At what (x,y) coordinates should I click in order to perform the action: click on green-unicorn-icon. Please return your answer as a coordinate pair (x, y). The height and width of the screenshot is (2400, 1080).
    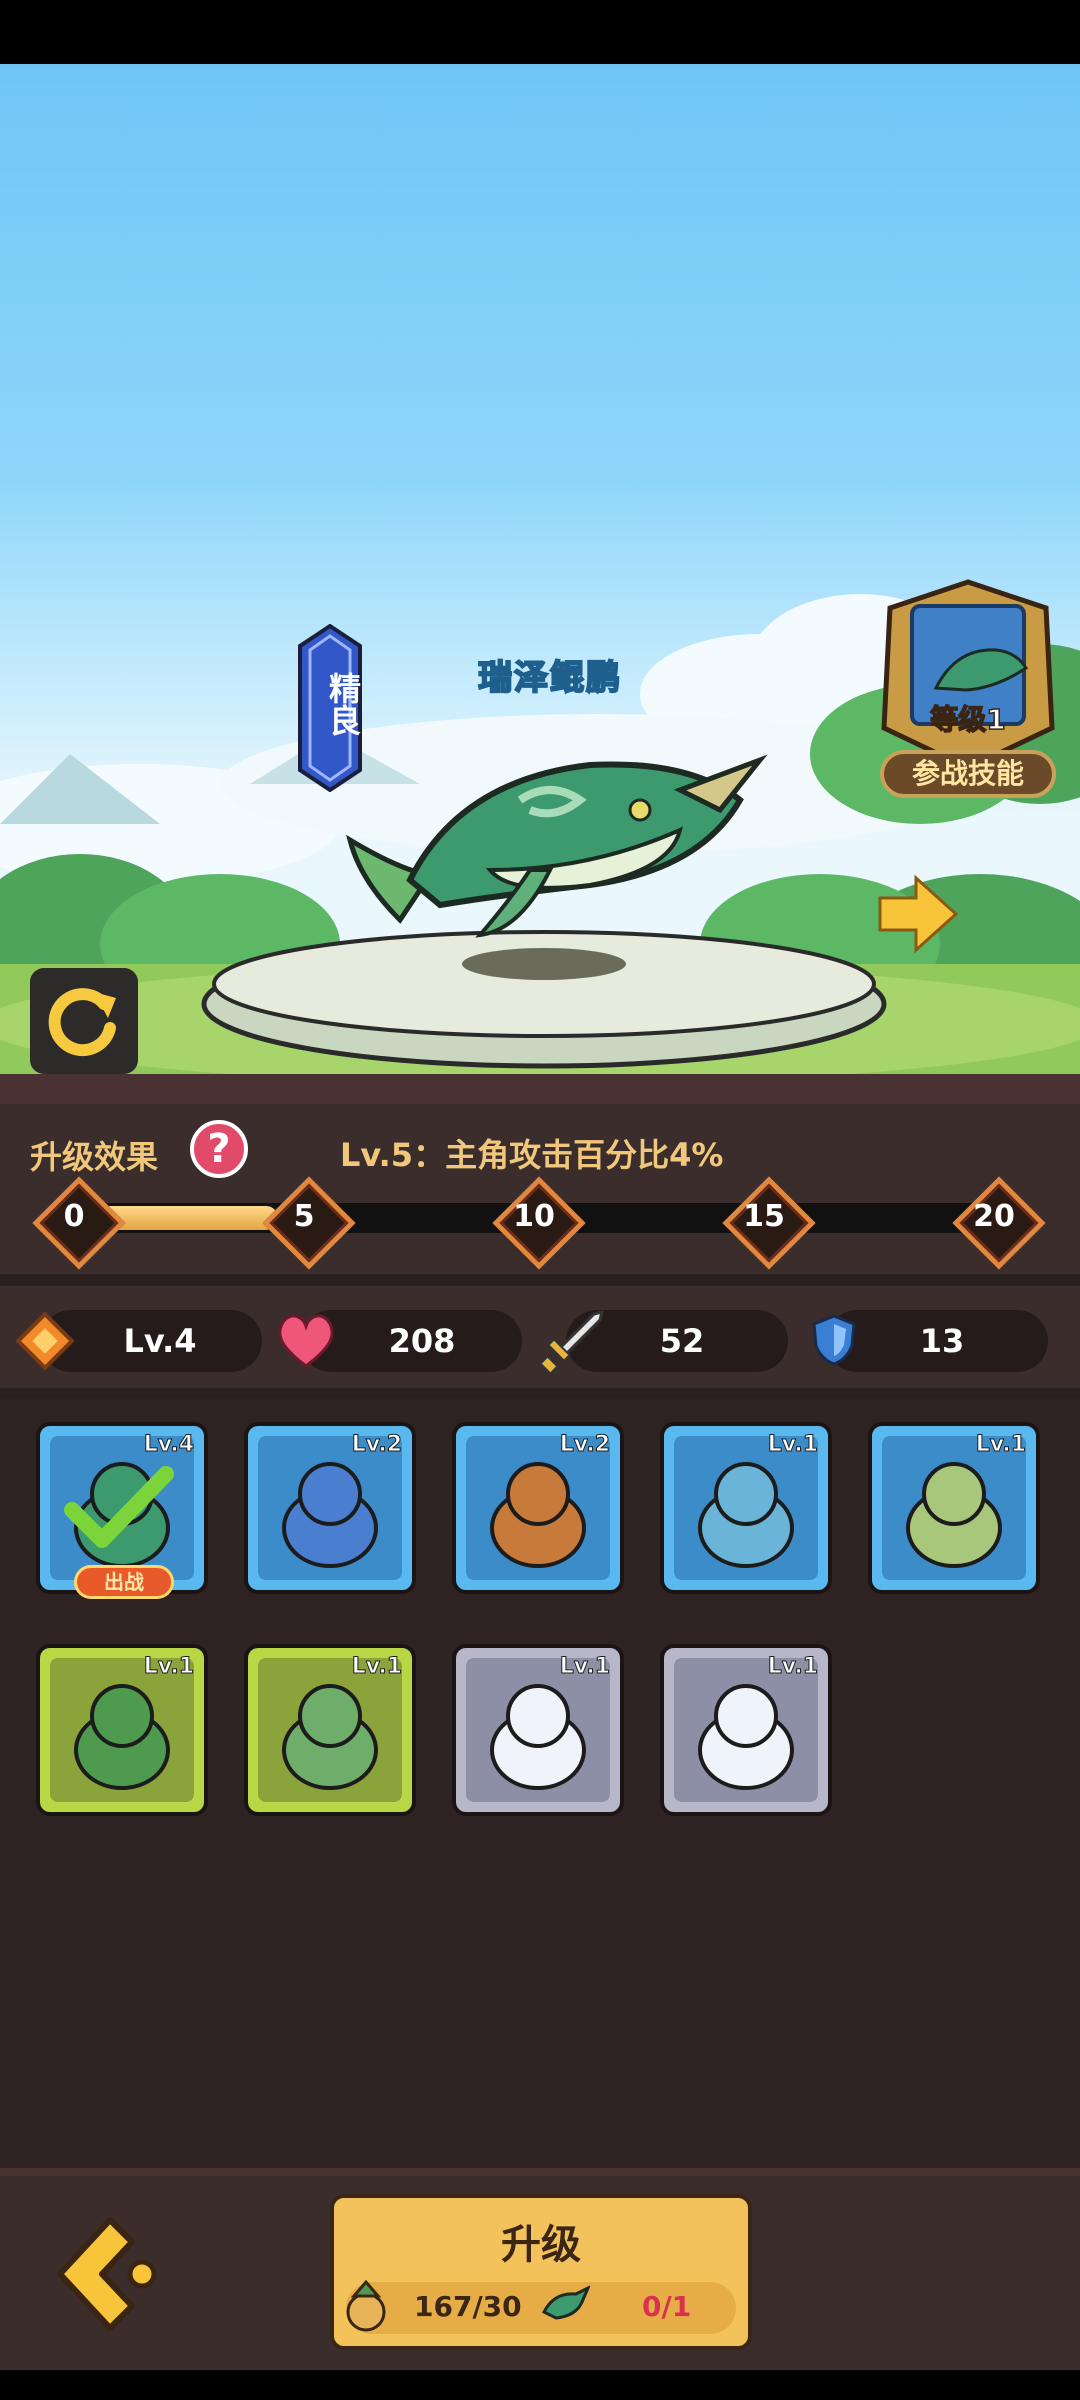
    Looking at the image, I should click on (330, 1737).